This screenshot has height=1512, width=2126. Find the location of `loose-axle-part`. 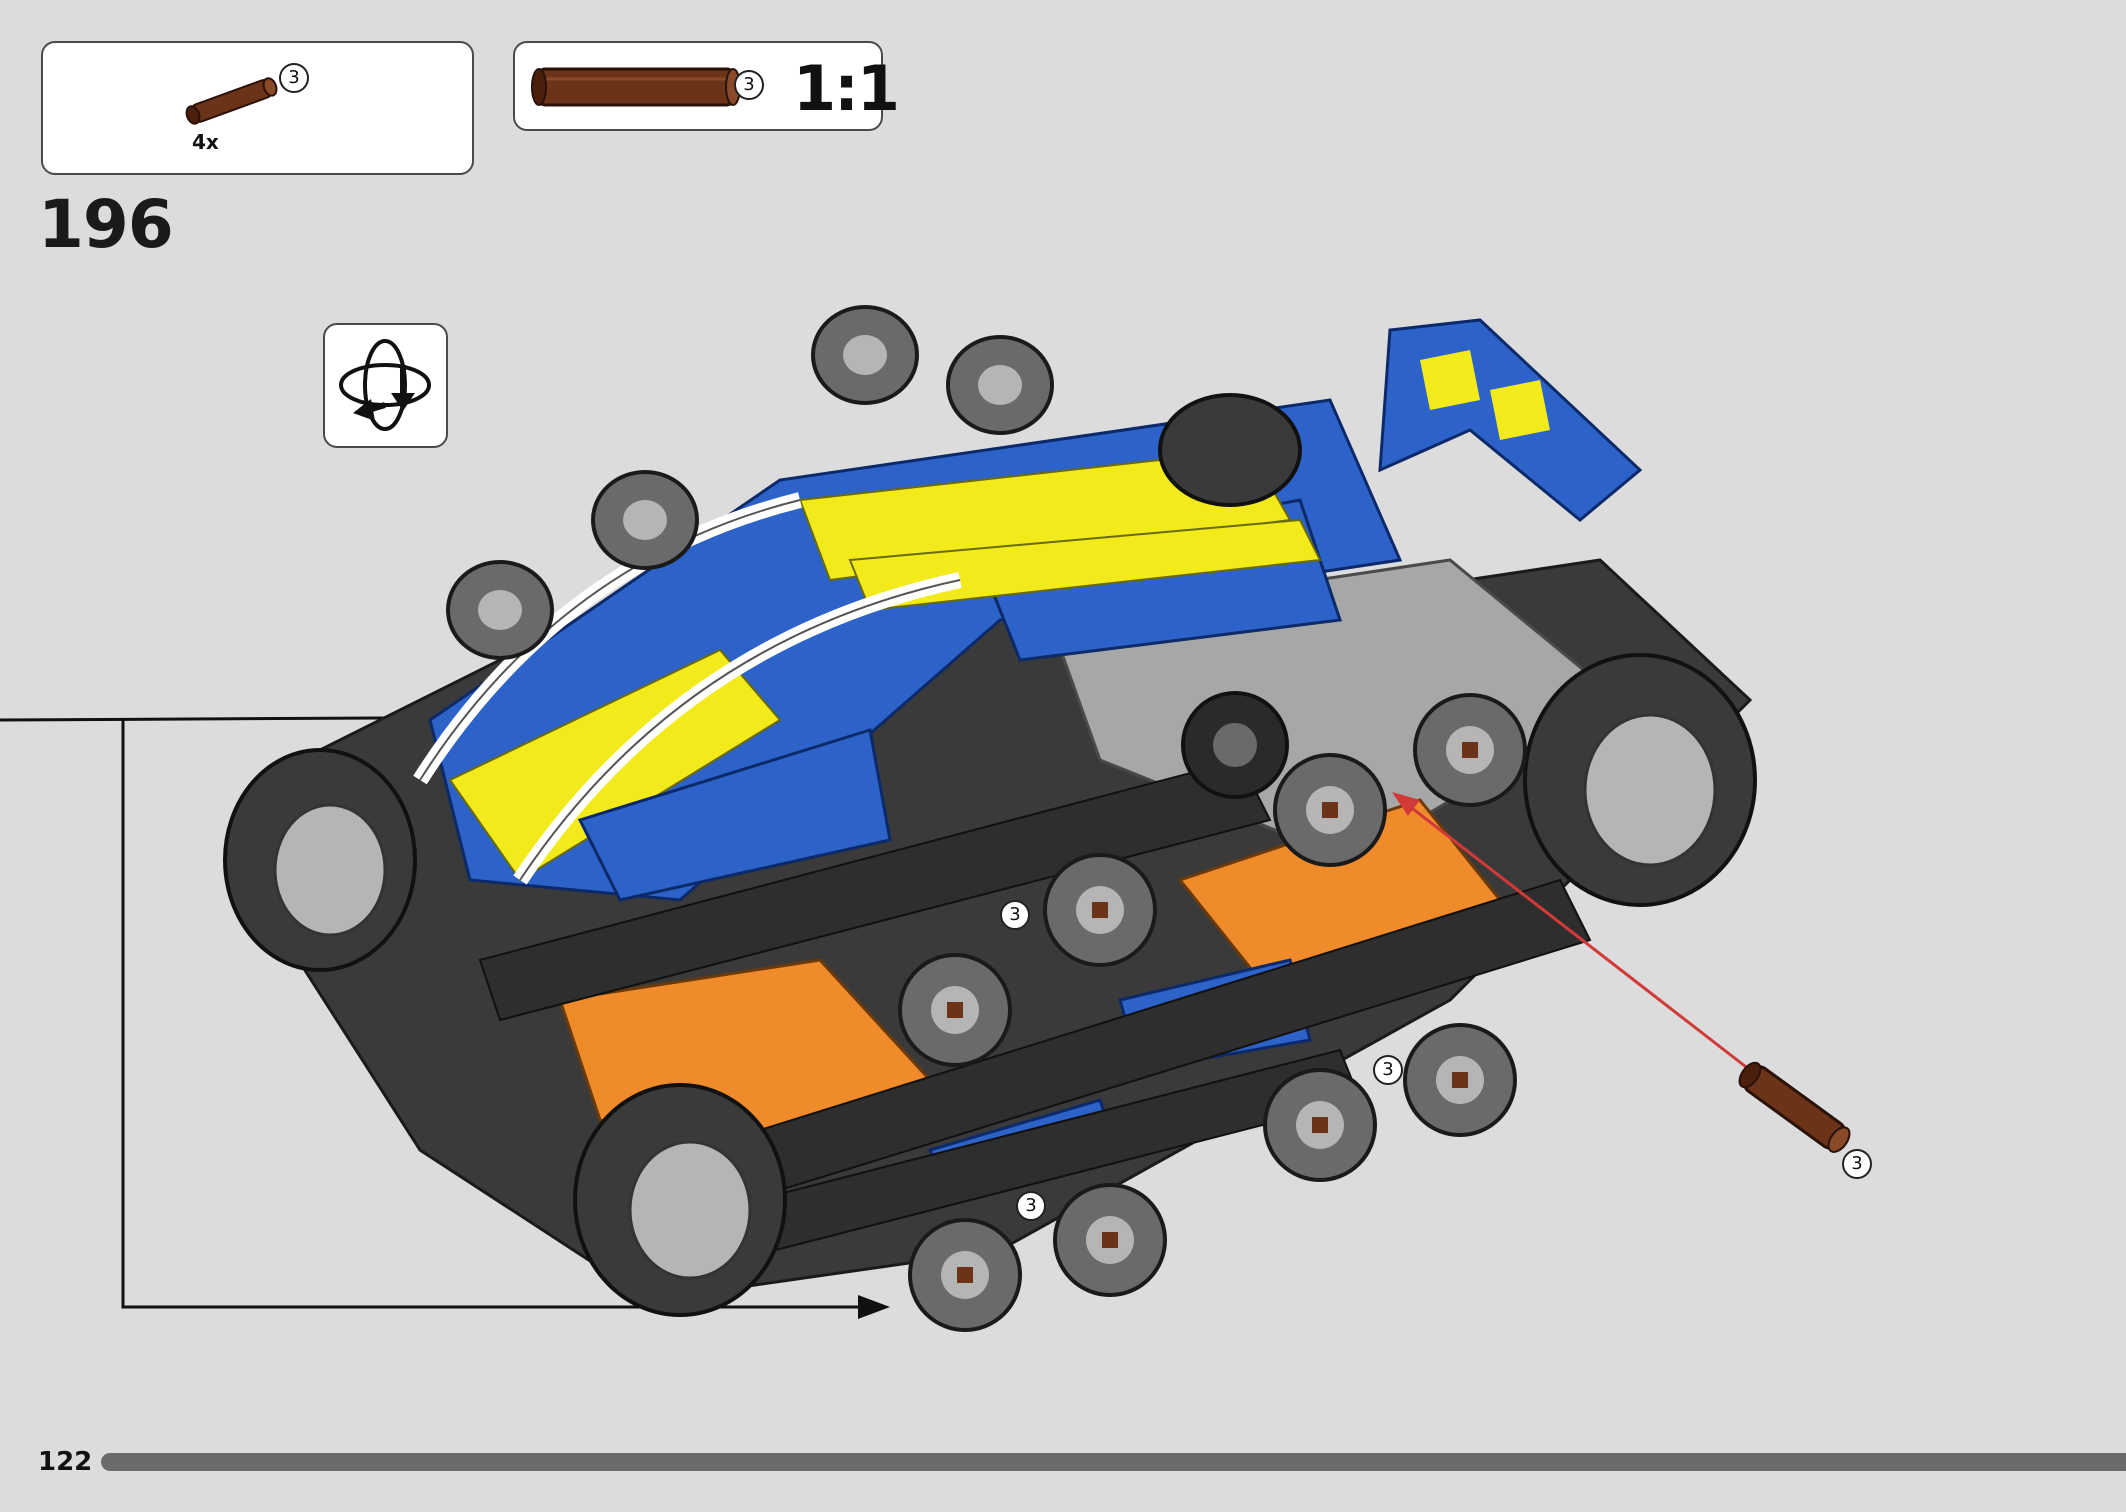

loose-axle-part is located at coordinates (1794, 1107).